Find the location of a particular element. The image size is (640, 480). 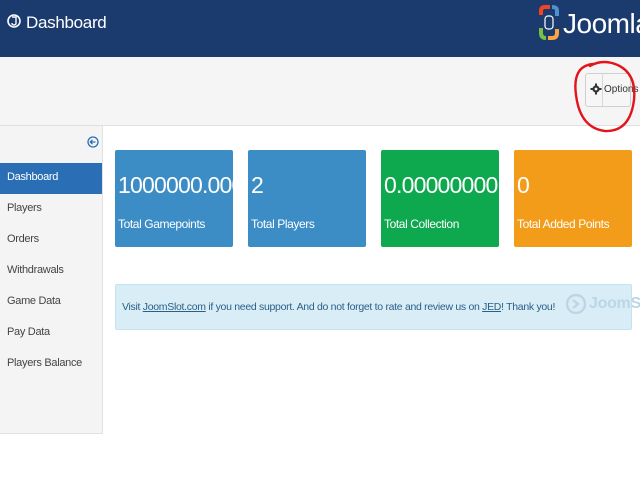

joomla-logo-text: Joomla! is located at coordinates (601, 23).